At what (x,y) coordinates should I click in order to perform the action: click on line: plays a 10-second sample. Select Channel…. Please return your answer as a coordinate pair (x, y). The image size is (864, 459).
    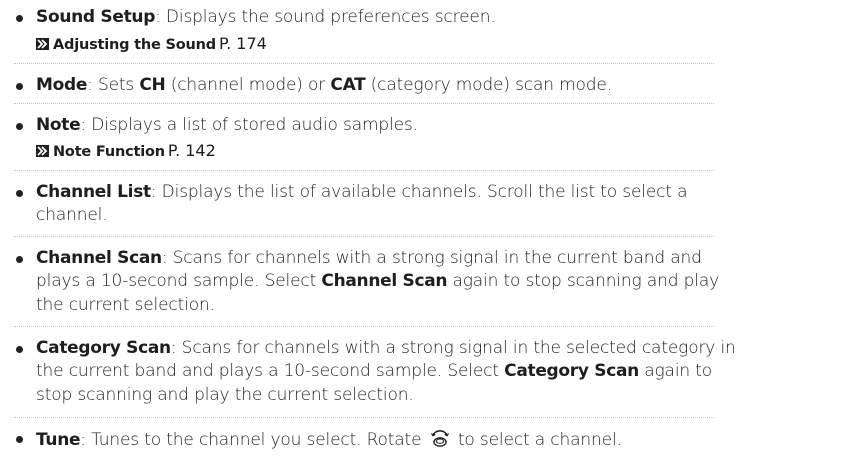
    Looking at the image, I should click on (420, 281).